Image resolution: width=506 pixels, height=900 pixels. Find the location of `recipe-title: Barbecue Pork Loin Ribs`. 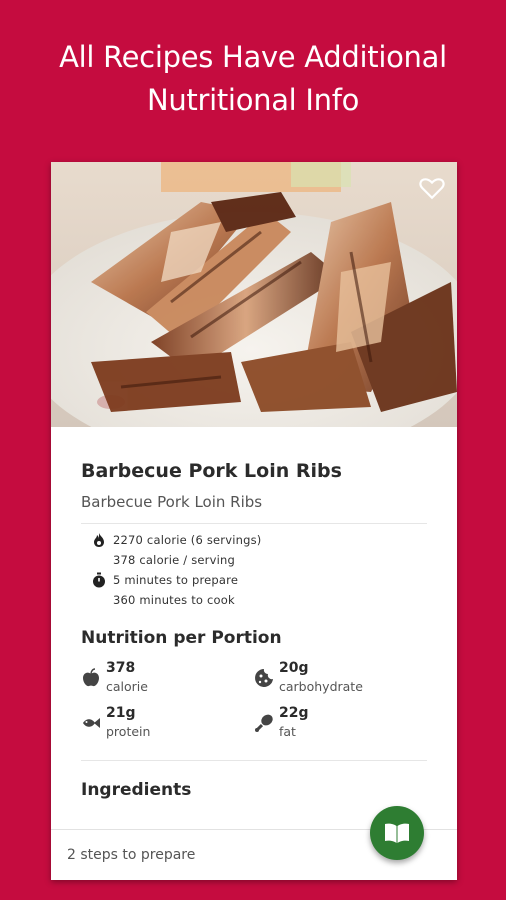

recipe-title: Barbecue Pork Loin Ribs is located at coordinates (211, 471).